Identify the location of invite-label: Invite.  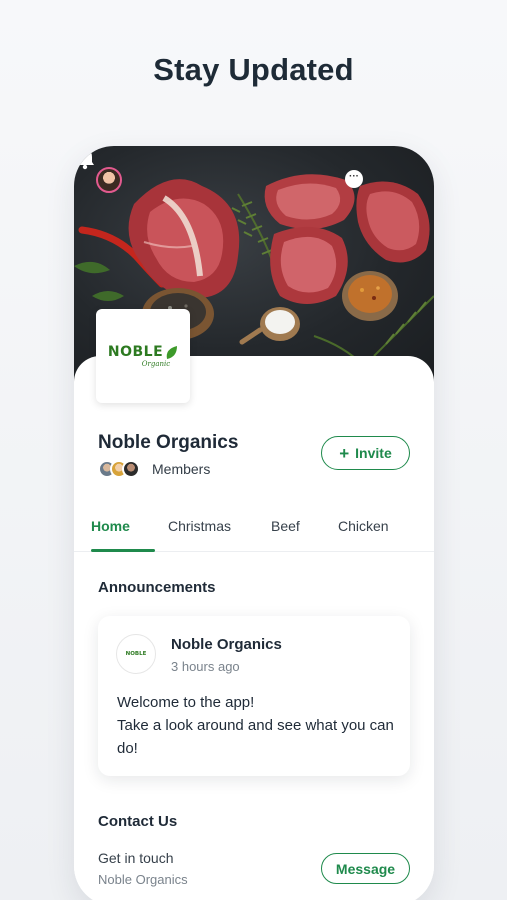
(373, 453).